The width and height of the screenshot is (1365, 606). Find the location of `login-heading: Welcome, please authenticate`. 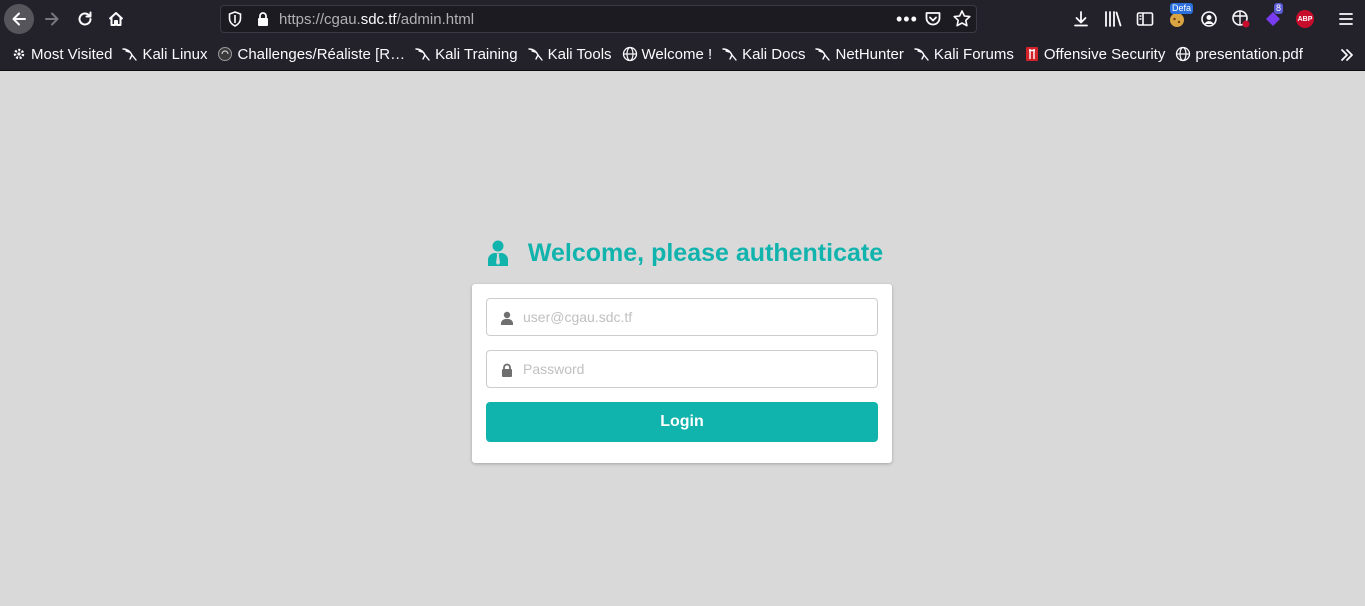

login-heading: Welcome, please authenticate is located at coordinates (682, 253).